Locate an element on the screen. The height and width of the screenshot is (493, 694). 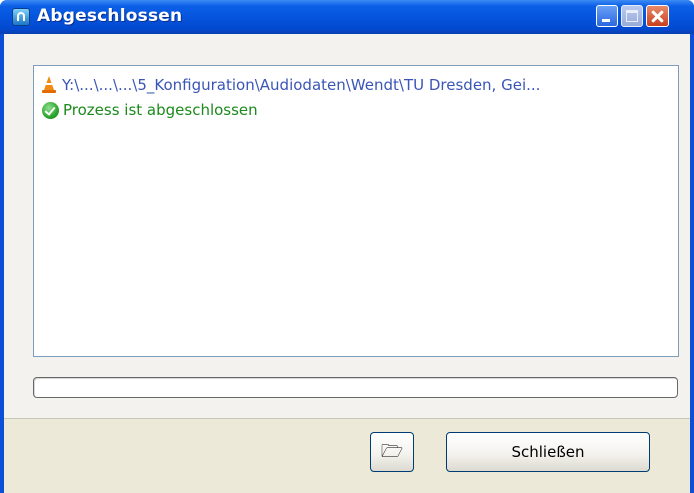
log-line-status: Prozess ist abgeschlossen is located at coordinates (150, 110).